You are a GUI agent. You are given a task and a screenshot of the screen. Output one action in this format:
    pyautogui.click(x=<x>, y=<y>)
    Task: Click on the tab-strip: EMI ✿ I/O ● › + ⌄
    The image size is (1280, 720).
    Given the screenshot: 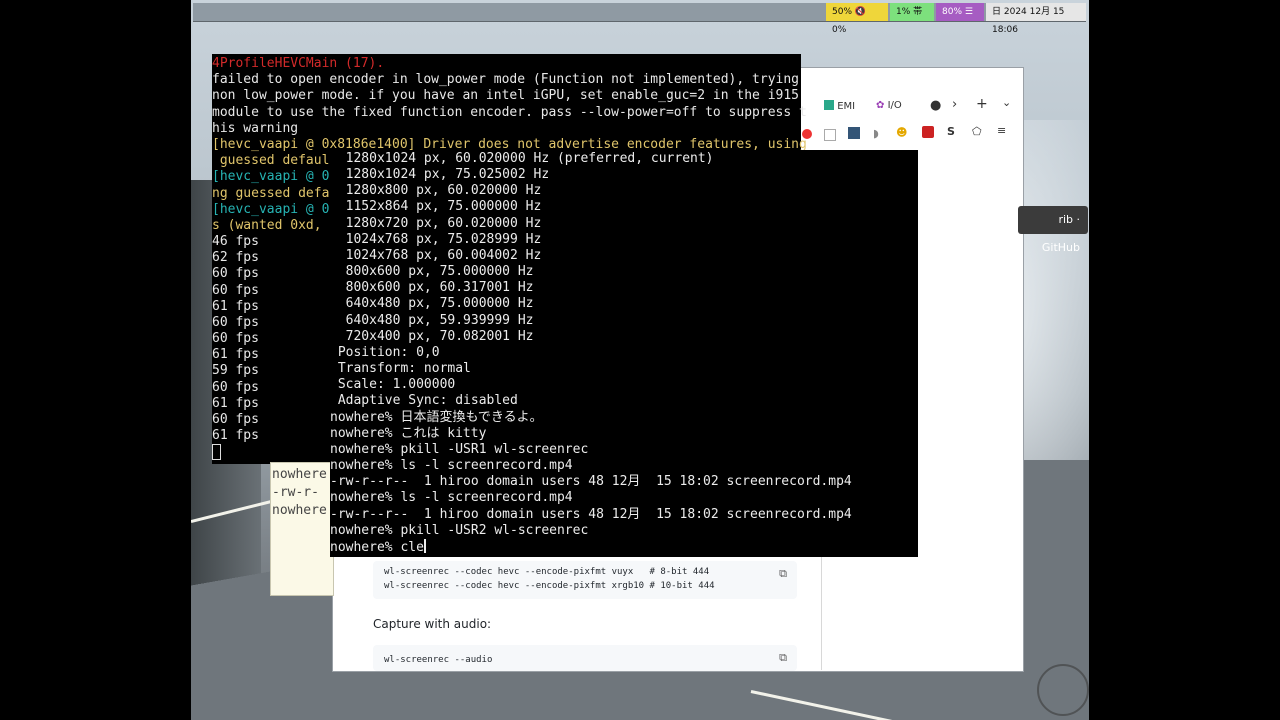 What is the action you would take?
    pyautogui.click(x=918, y=106)
    